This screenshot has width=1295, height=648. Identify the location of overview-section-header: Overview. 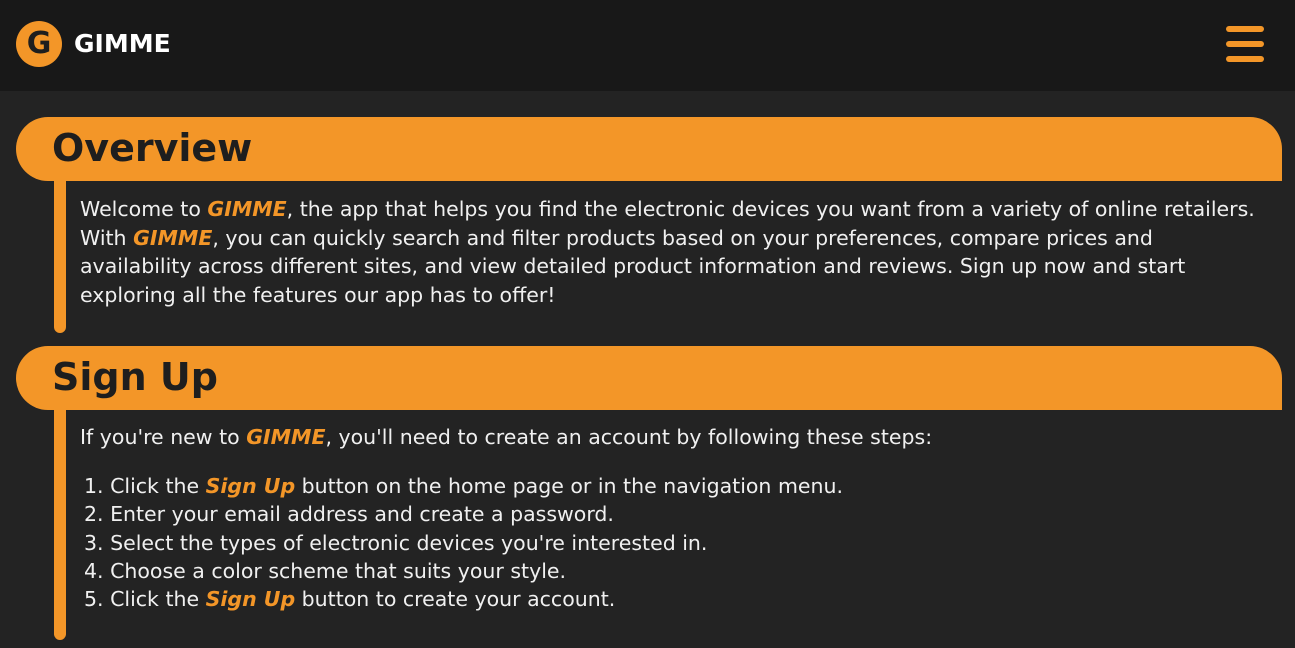
(649, 149).